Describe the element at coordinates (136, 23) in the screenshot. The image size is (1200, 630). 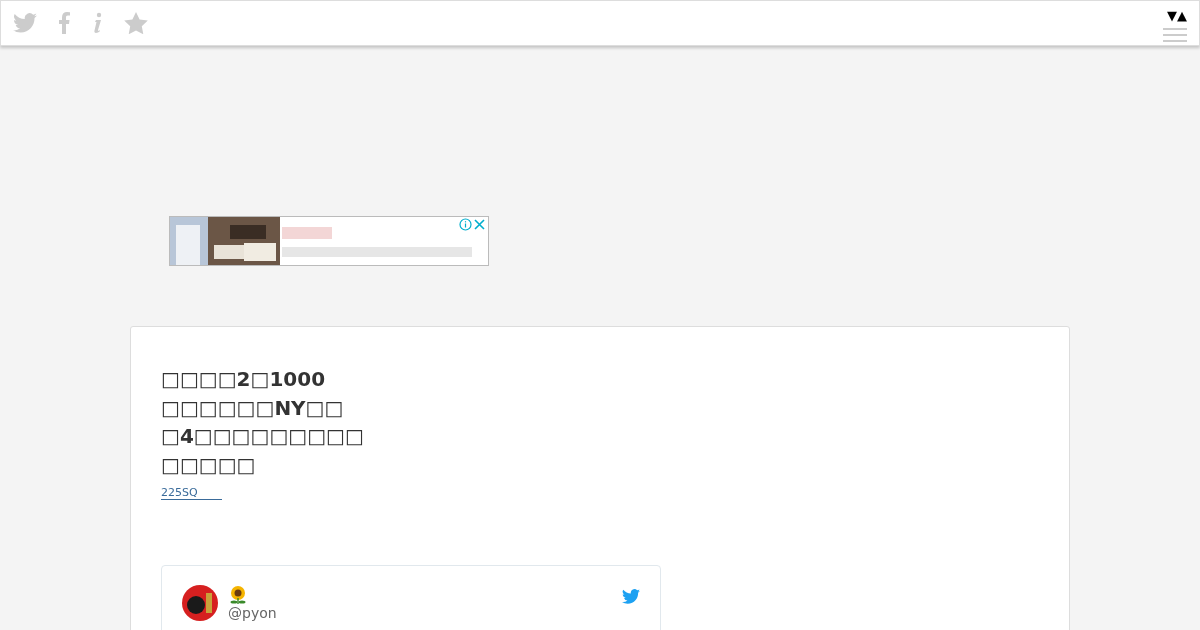
I see `star-icon` at that location.